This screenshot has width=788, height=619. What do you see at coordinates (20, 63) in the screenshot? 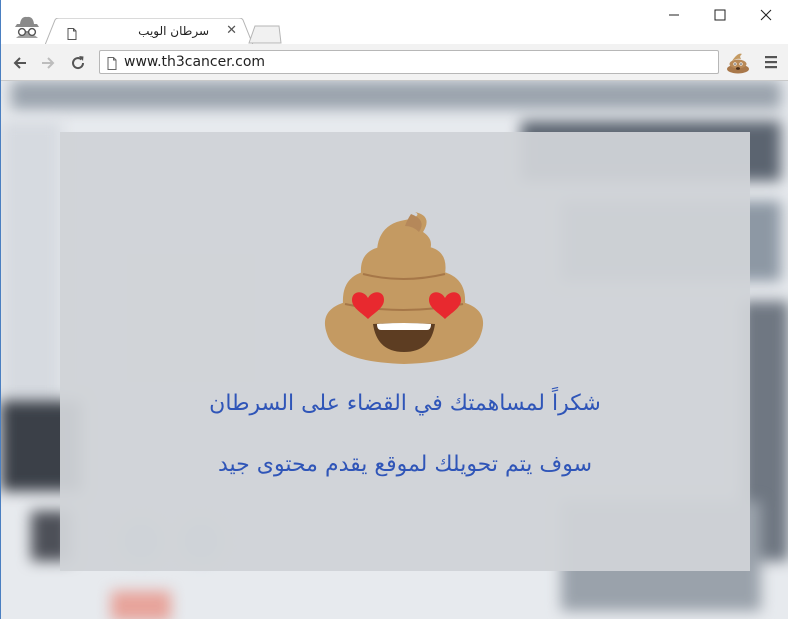
I see `back-arrow-icon` at bounding box center [20, 63].